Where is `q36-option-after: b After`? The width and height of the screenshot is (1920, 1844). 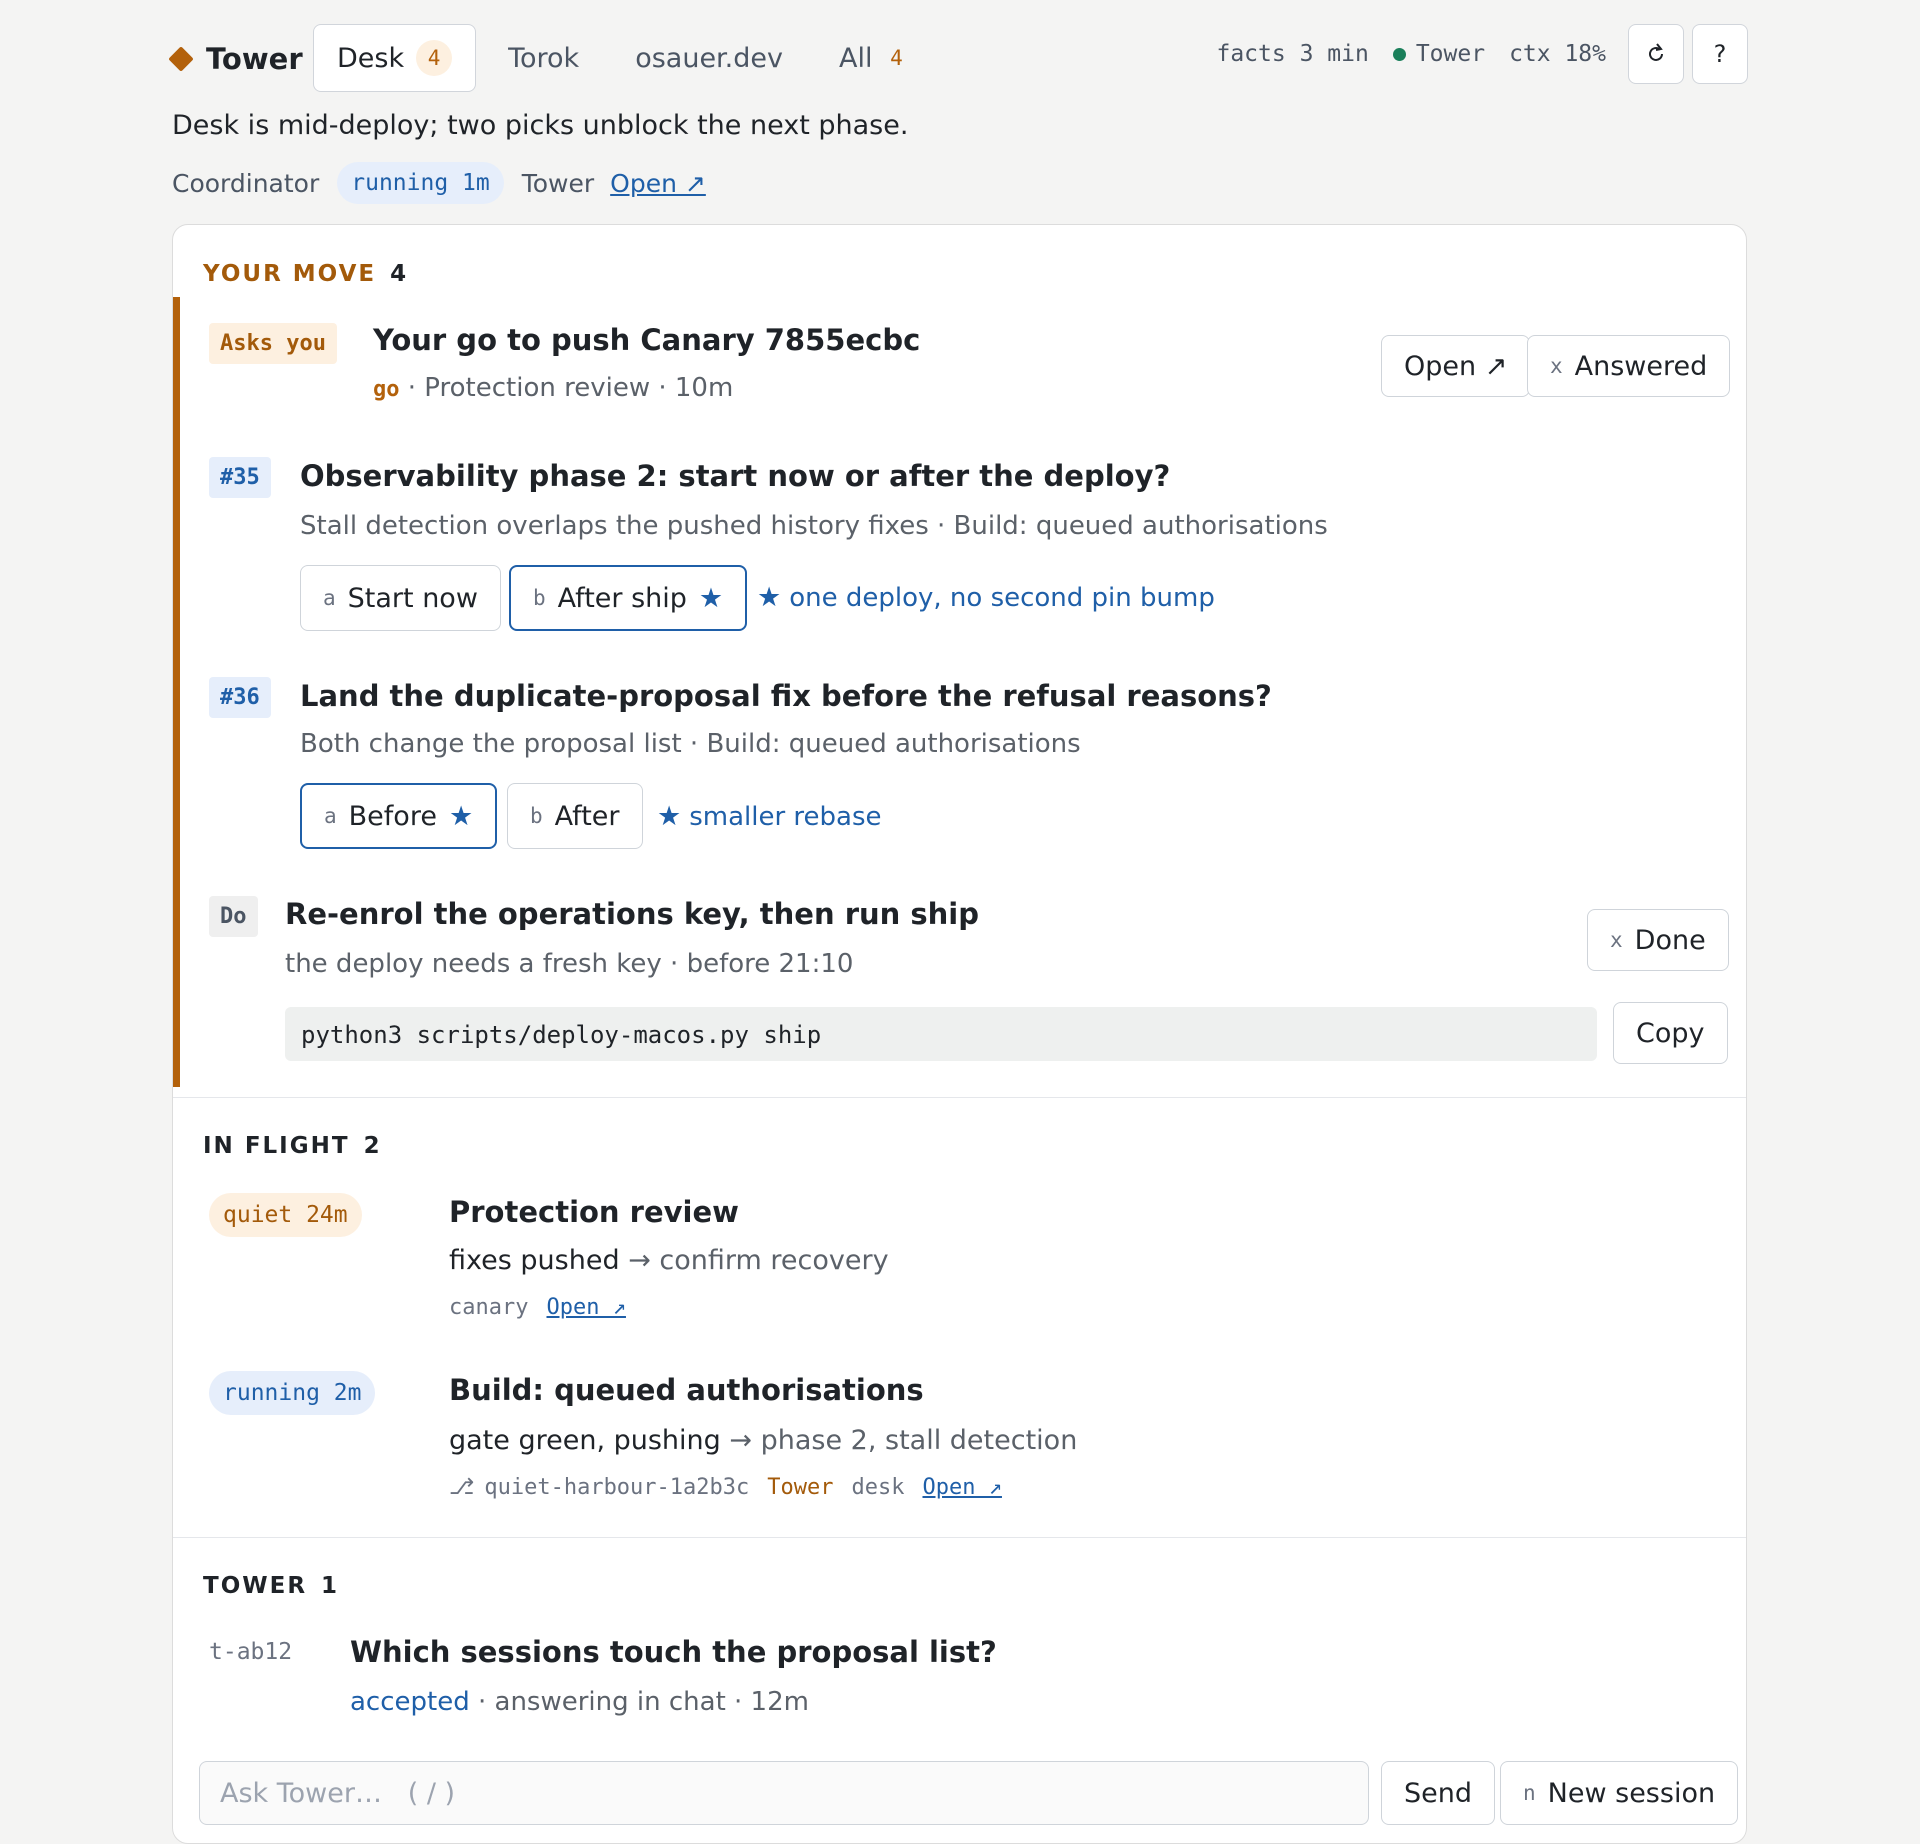
q36-option-after: b After is located at coordinates (575, 816).